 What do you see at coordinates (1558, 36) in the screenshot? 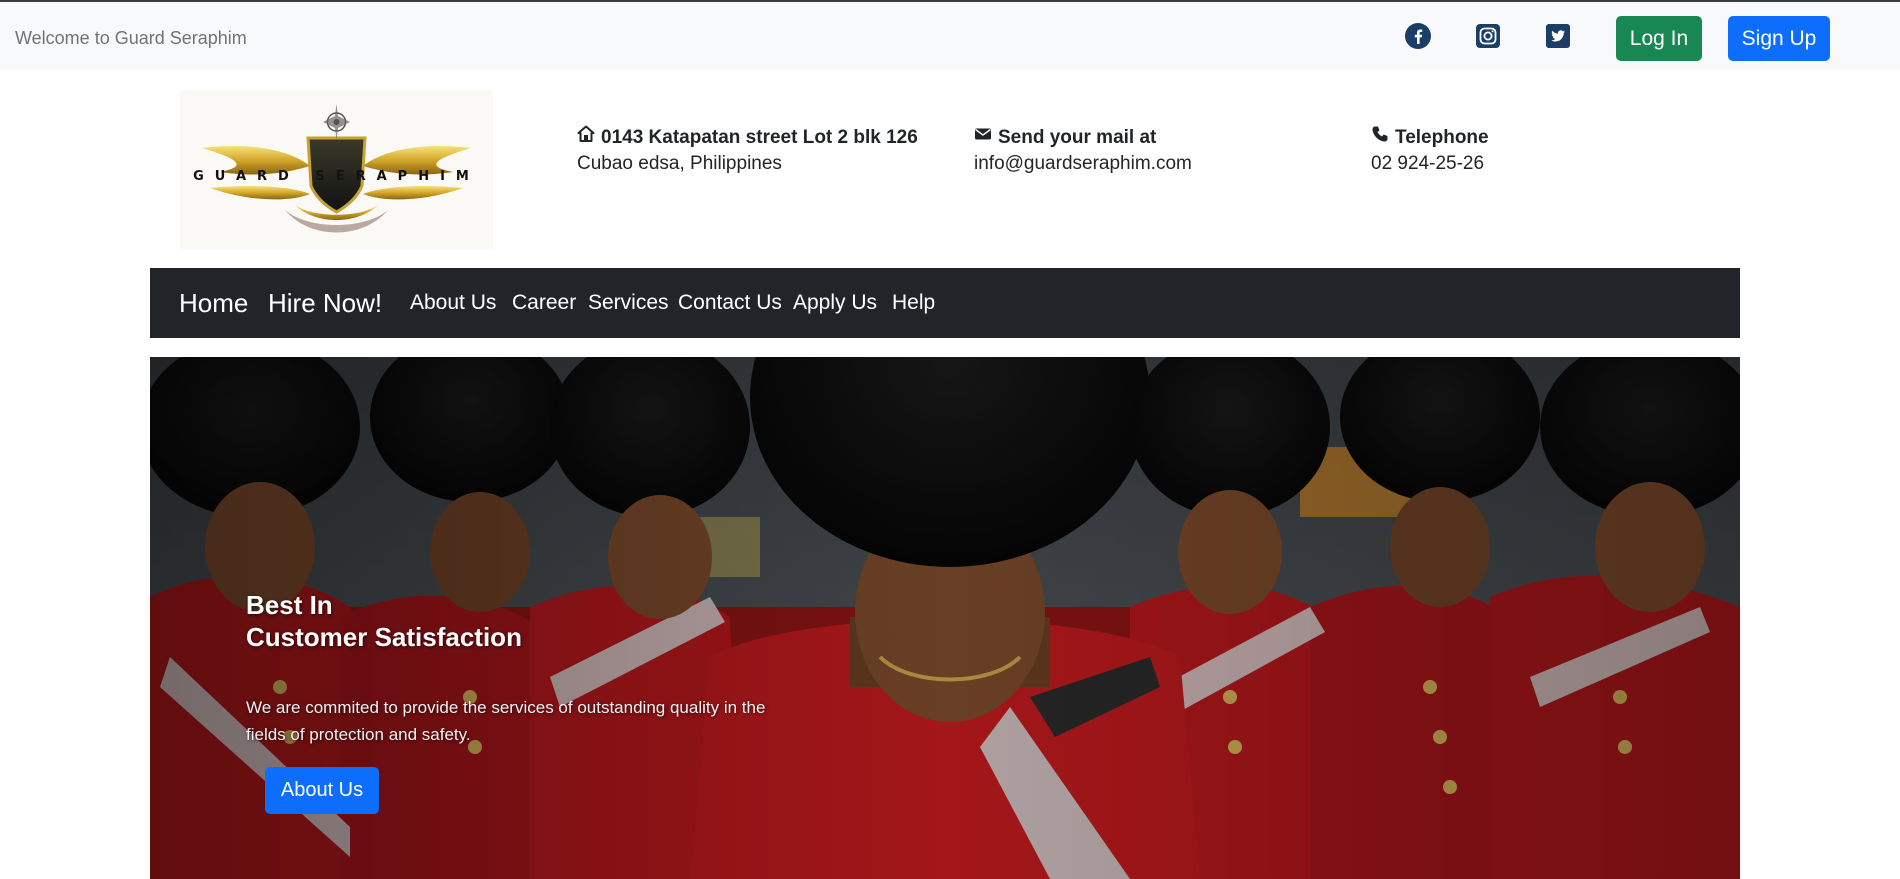
I see `twitter-icon` at bounding box center [1558, 36].